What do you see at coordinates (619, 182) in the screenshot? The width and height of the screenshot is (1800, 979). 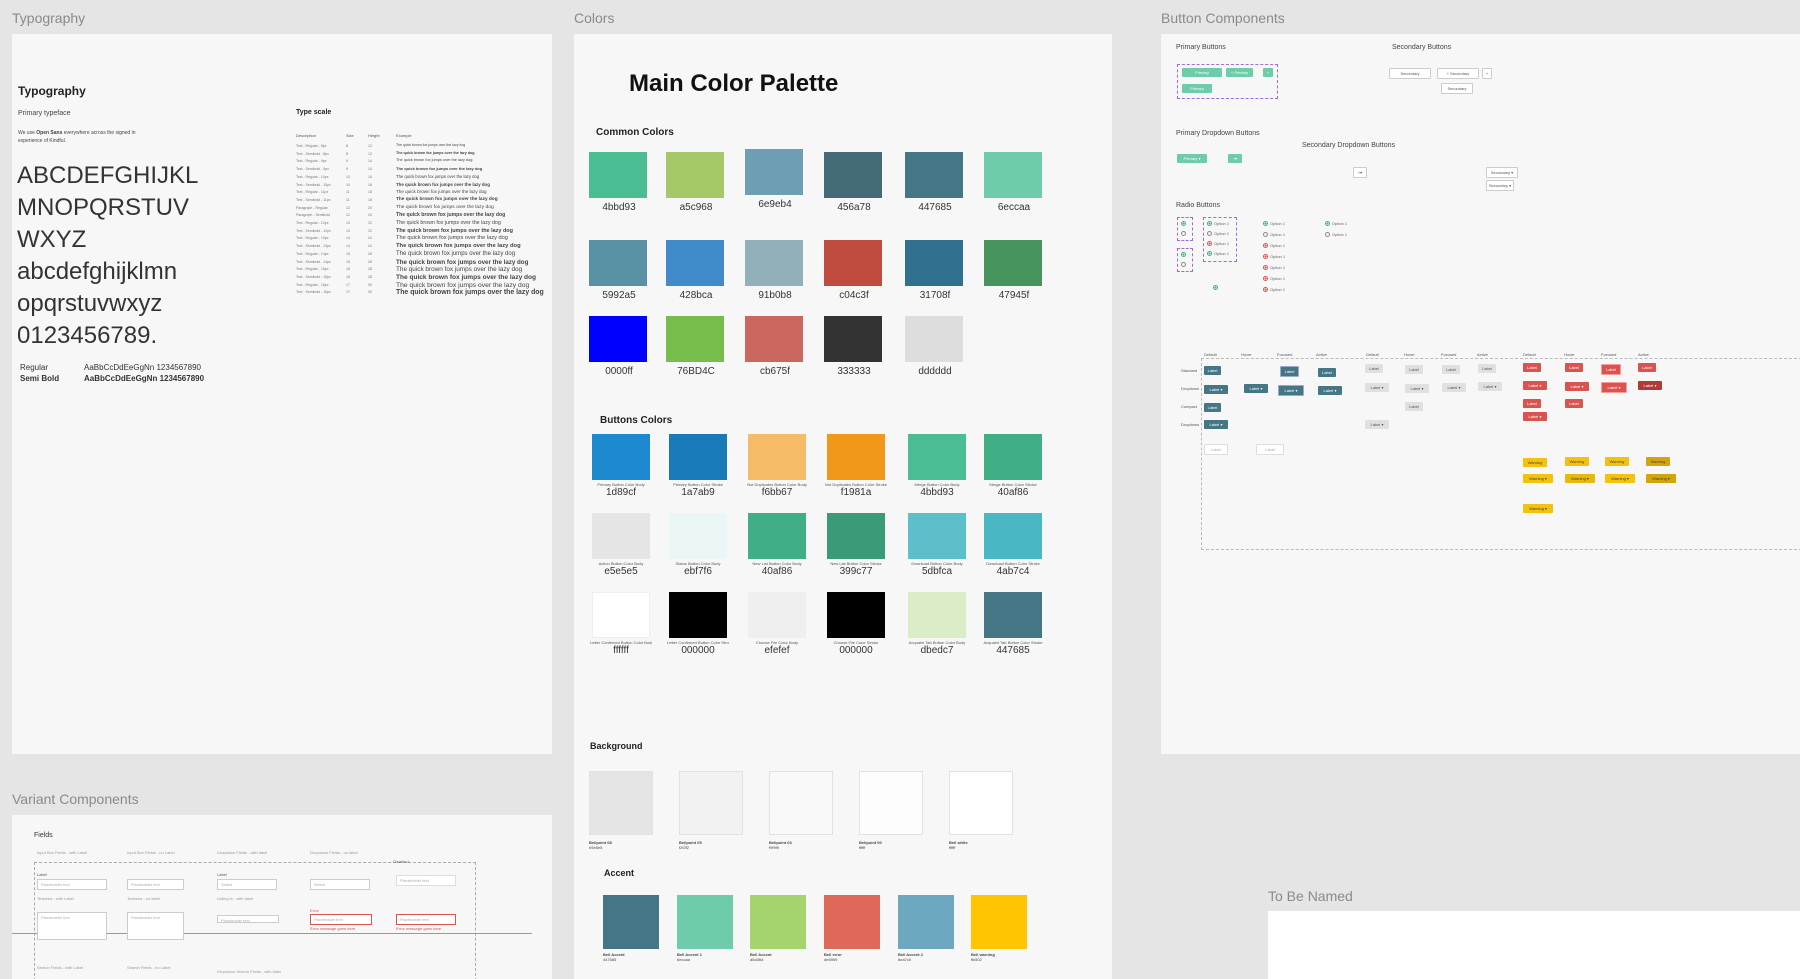 I see `color-swatch: 4bbd93` at bounding box center [619, 182].